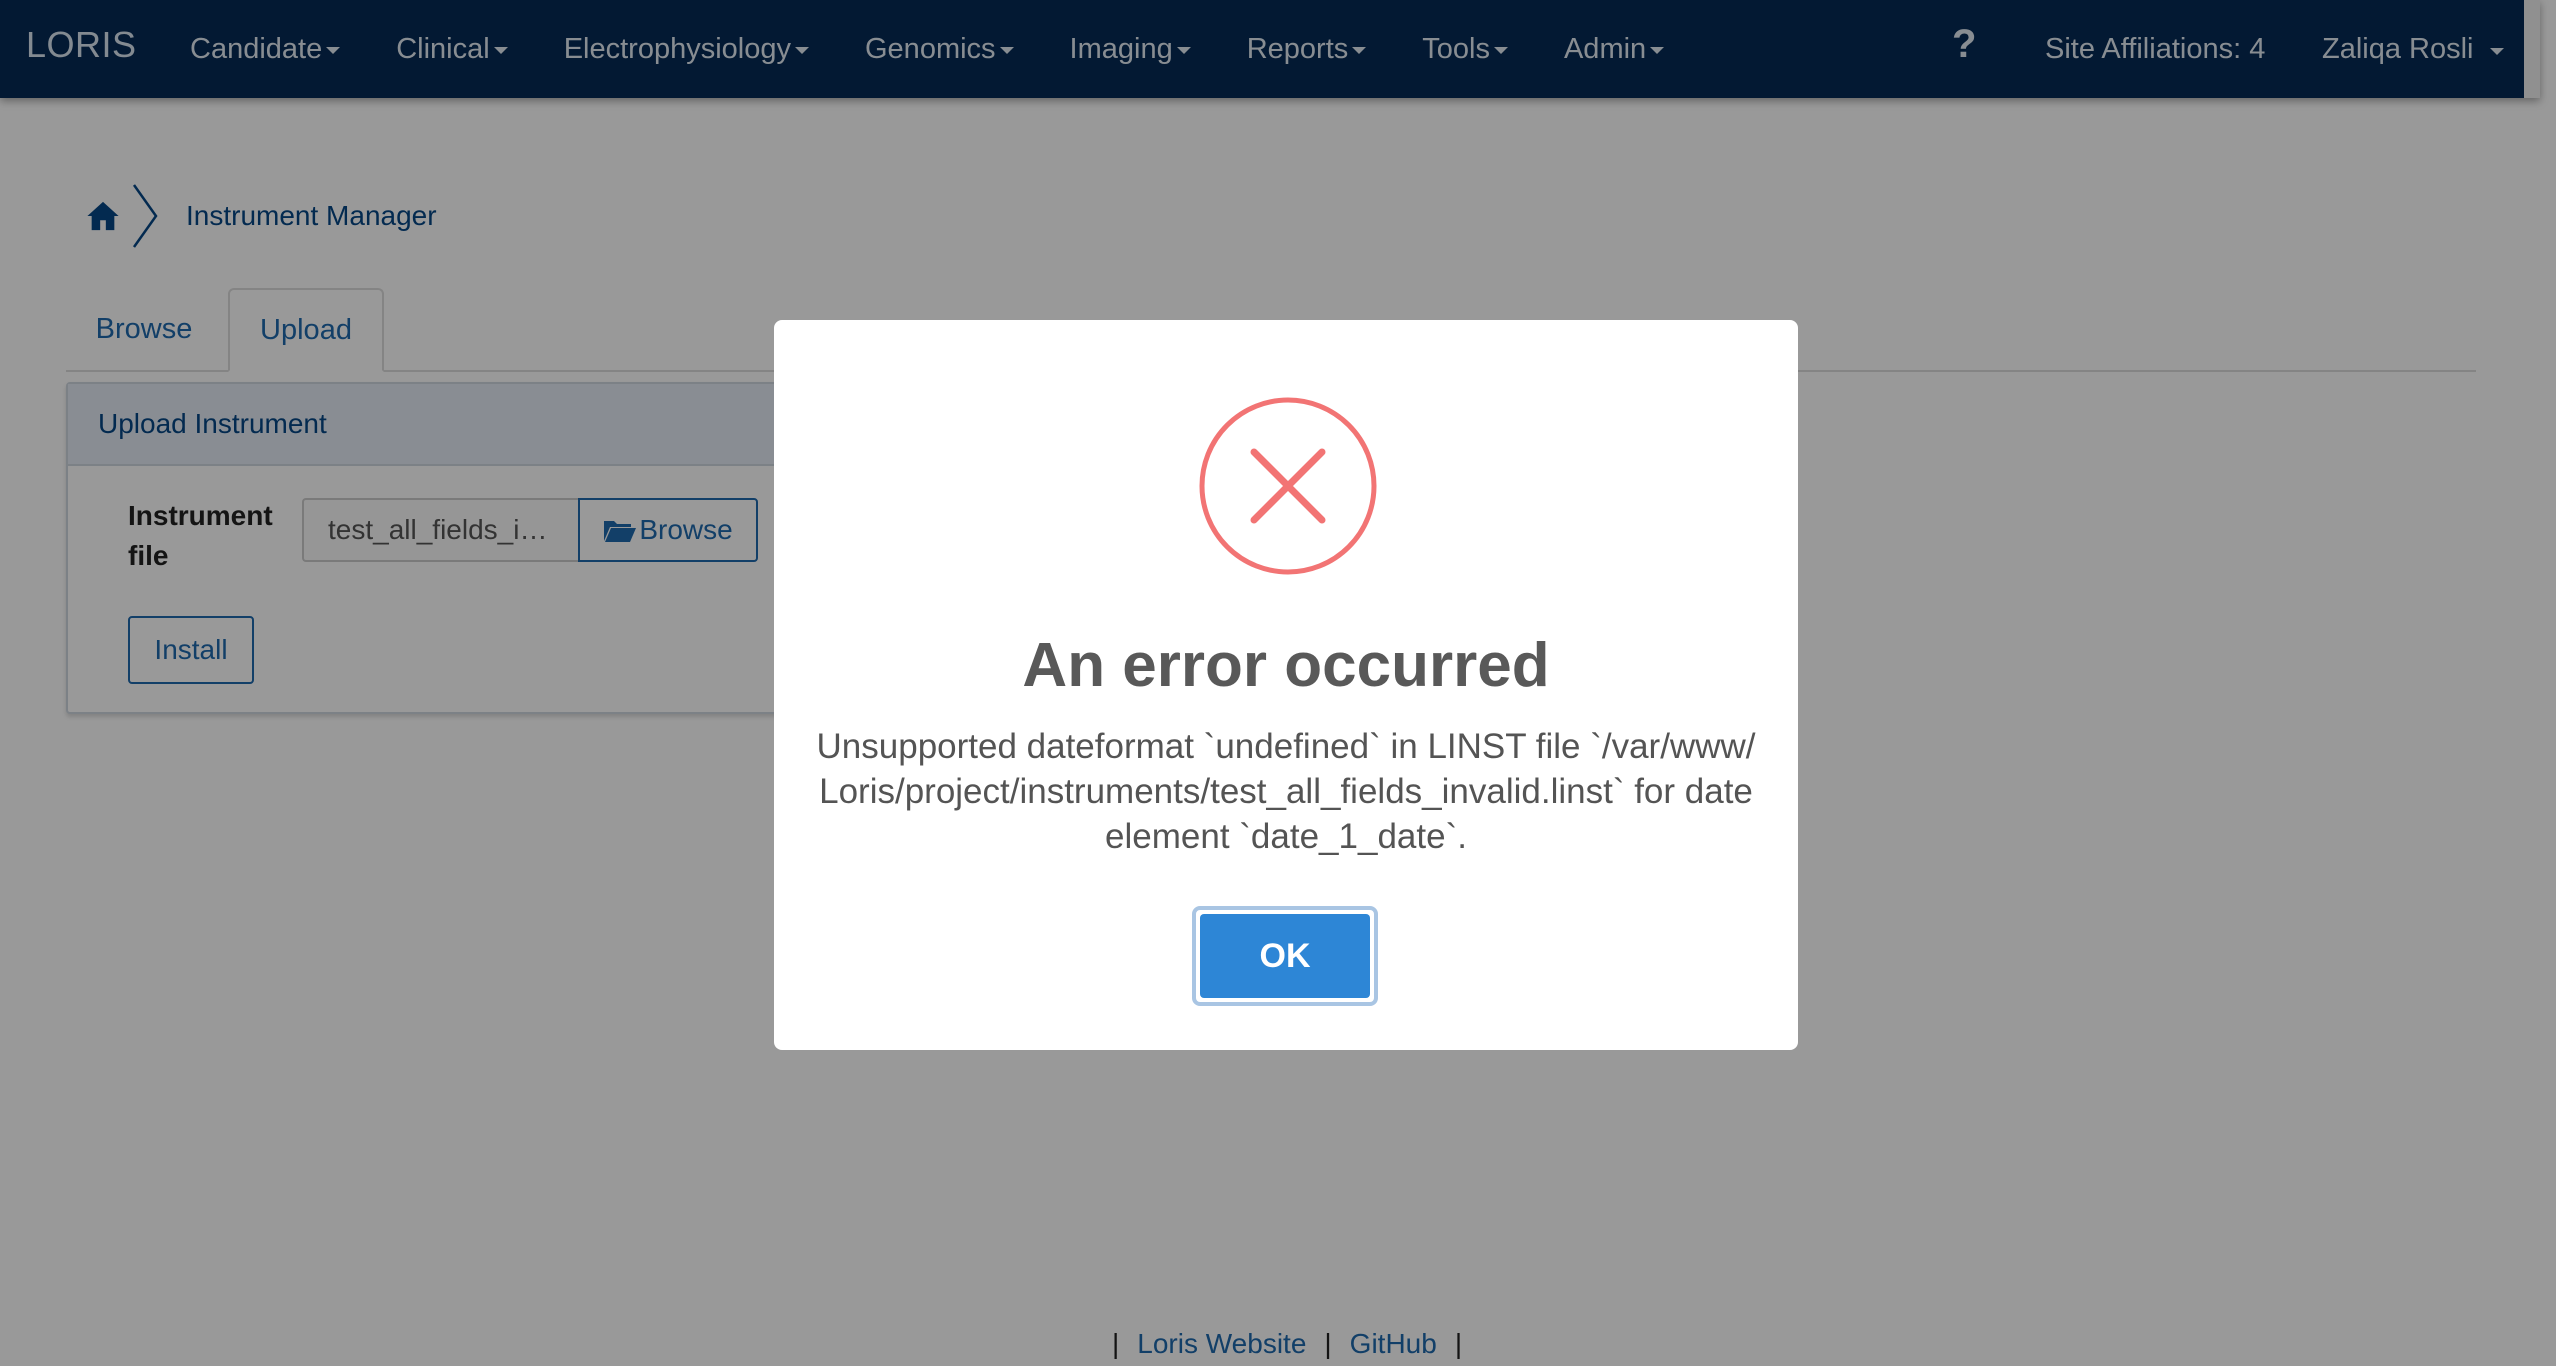 This screenshot has width=2556, height=1366. What do you see at coordinates (1286, 665) in the screenshot?
I see `dialog-title: An error occurred` at bounding box center [1286, 665].